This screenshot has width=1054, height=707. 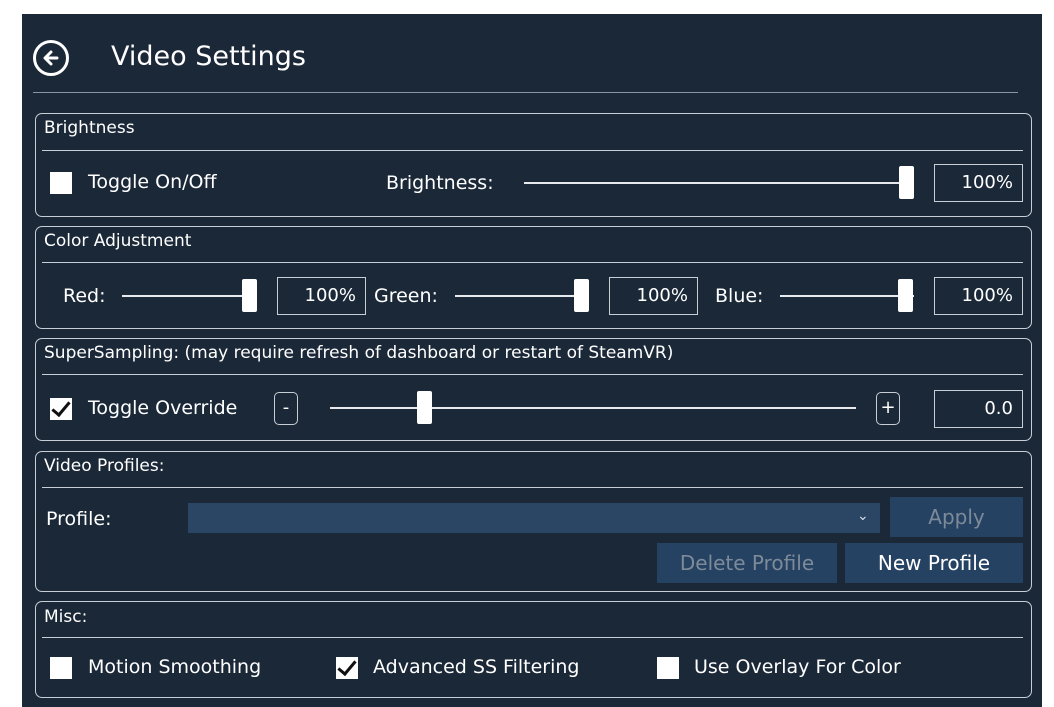 What do you see at coordinates (208, 56) in the screenshot?
I see `page-title: Video Settings` at bounding box center [208, 56].